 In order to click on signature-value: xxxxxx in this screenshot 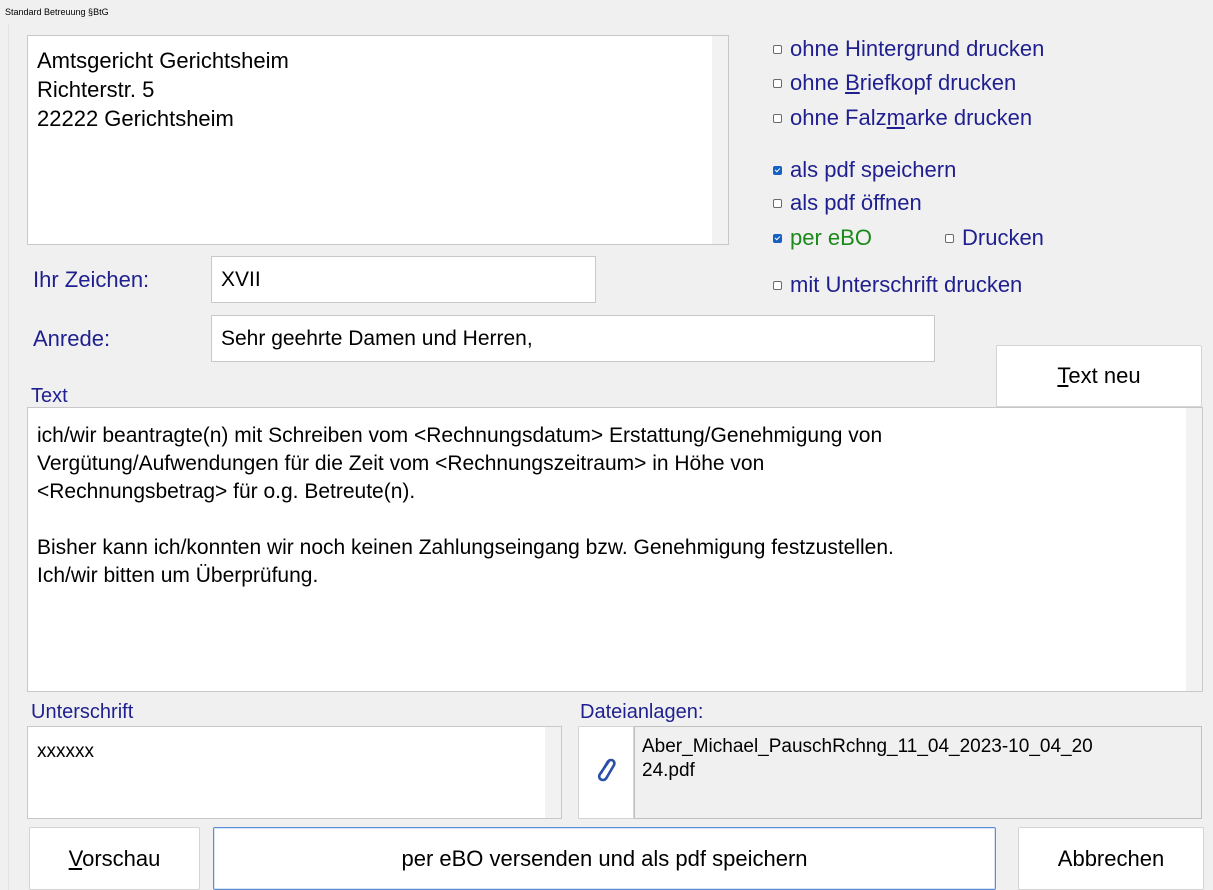, I will do `click(65, 751)`.